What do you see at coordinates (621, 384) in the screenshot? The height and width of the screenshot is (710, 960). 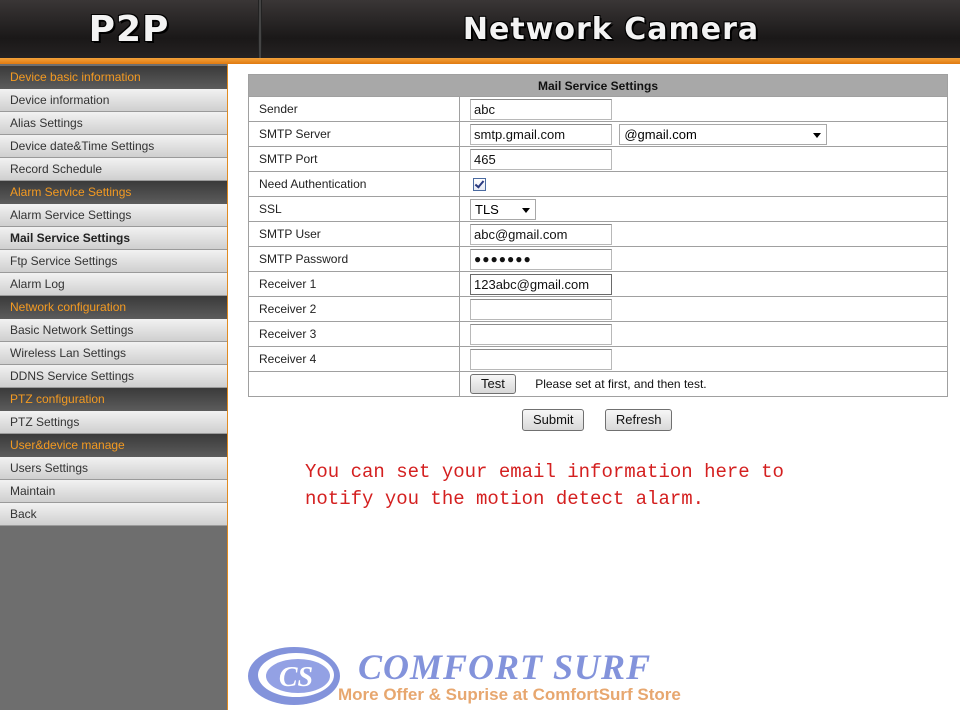 I see `test-hint-text: Please set at first, and then test.` at bounding box center [621, 384].